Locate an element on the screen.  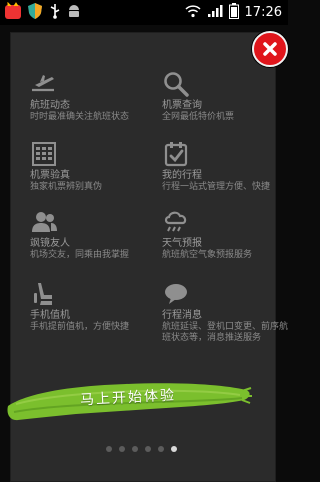
page-dot-active is located at coordinates (174, 449).